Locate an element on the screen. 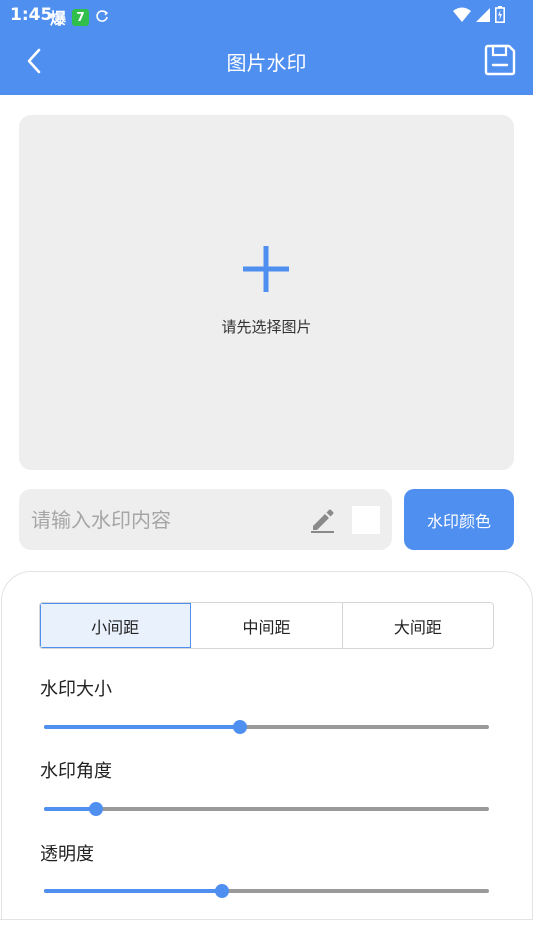 This screenshot has height=948, width=533. status-time: 1:45 is located at coordinates (31, 15).